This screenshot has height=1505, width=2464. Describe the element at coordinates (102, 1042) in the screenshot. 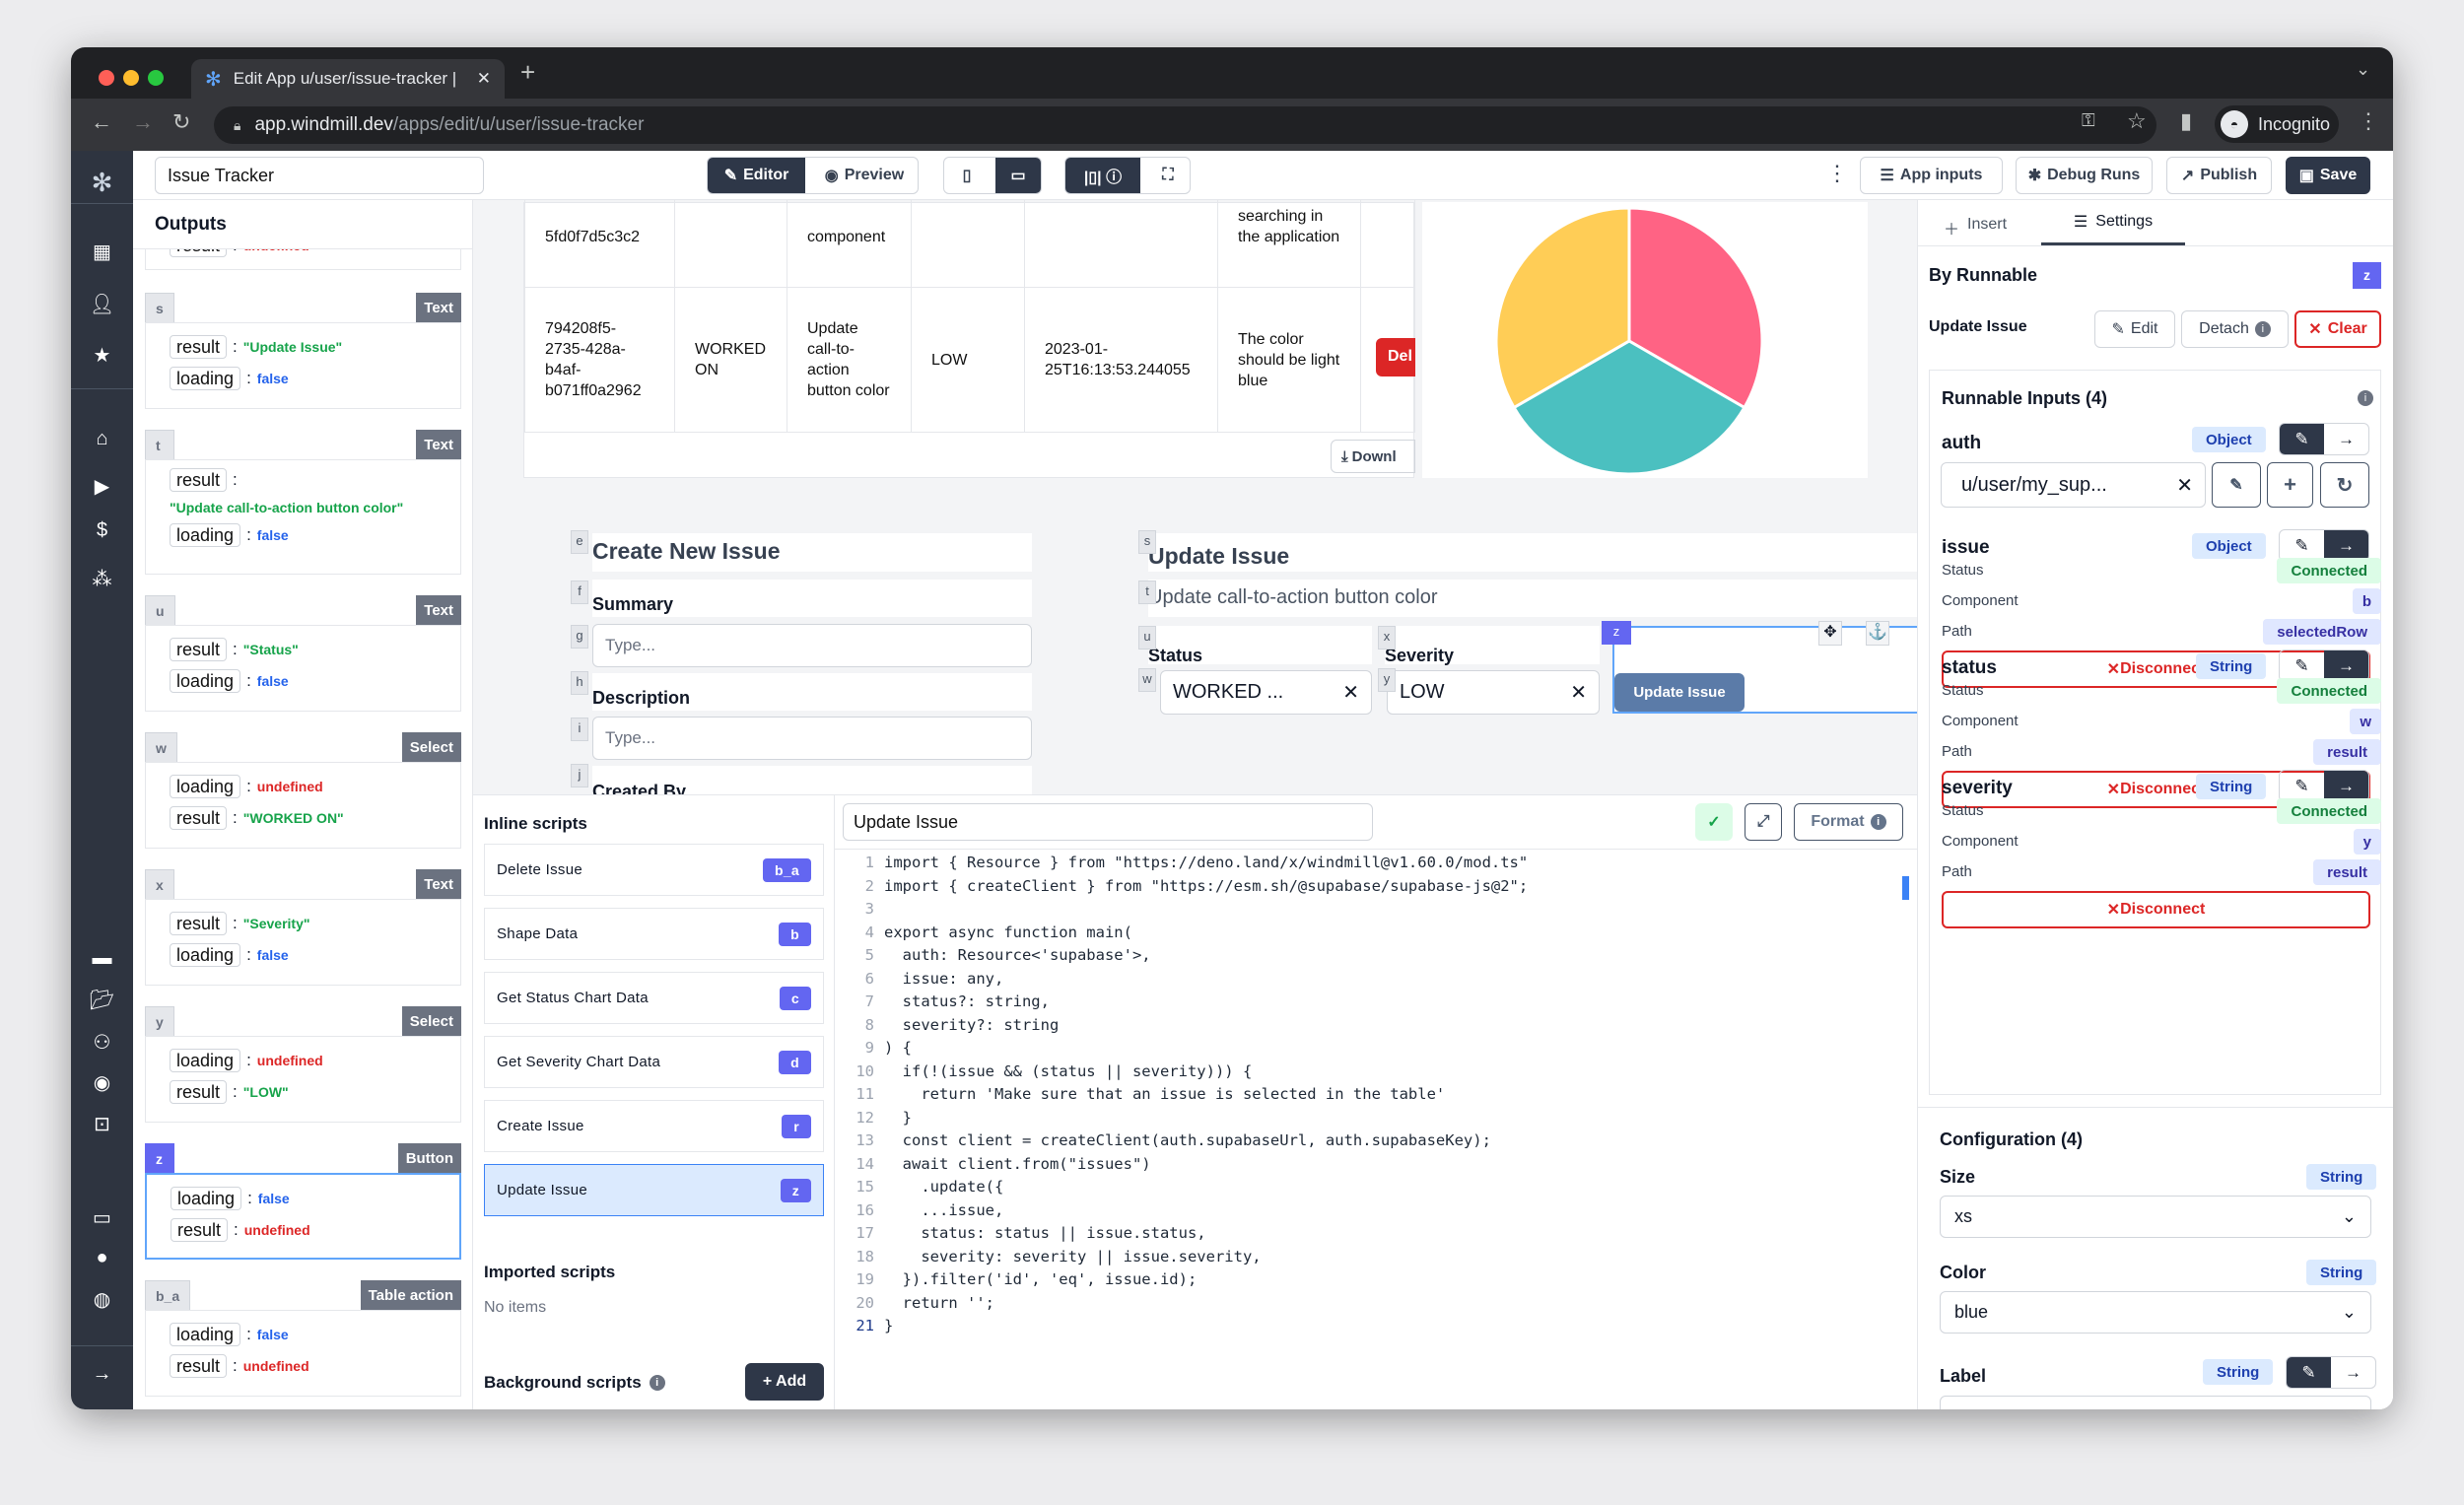

I see `groups-icon: ⚇` at that location.